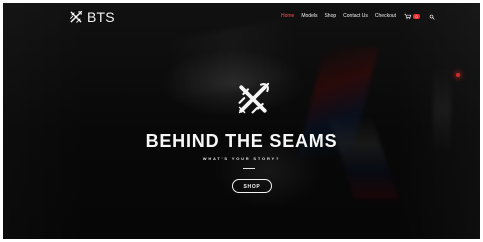 This screenshot has width=483, height=242. I want to click on main-nav: Home Models Shop Contact Us Checkout 0, so click(358, 16).